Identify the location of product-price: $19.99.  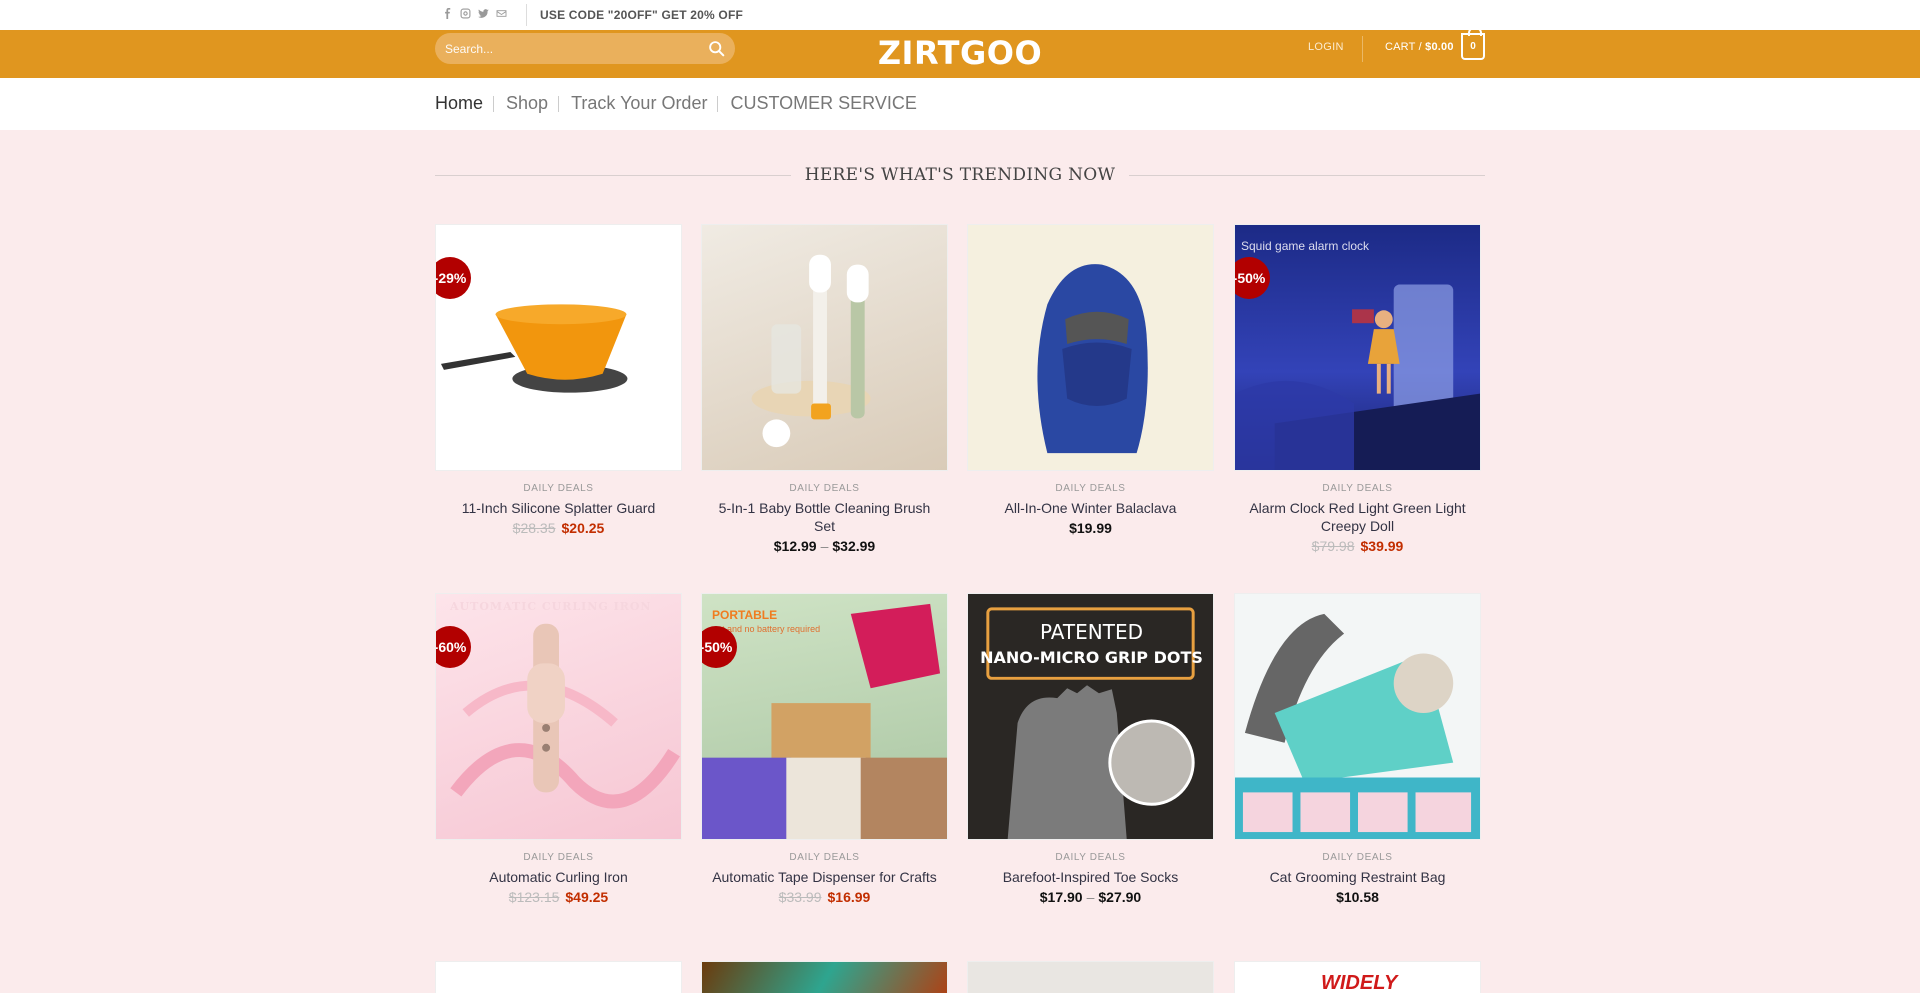
(1090, 528).